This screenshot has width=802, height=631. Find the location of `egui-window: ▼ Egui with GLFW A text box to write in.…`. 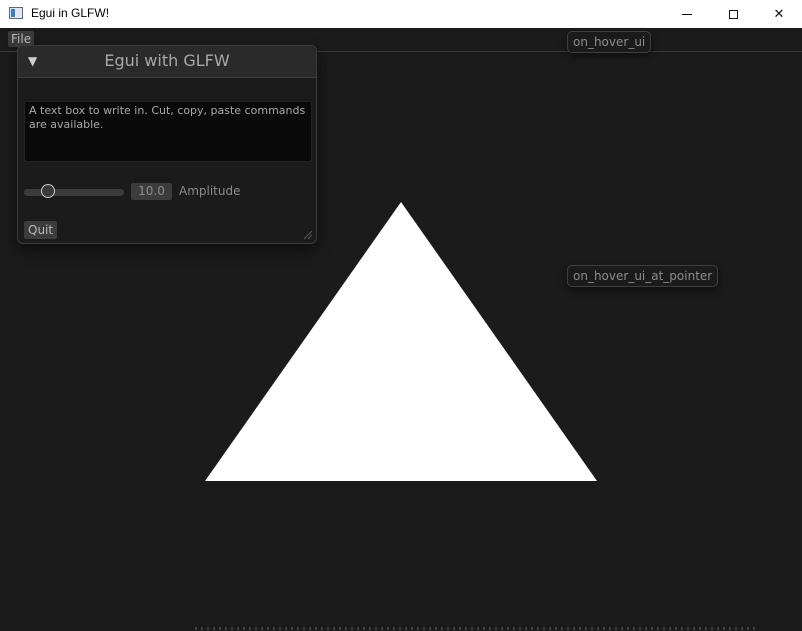

egui-window: ▼ Egui with GLFW A text box to write in.… is located at coordinates (167, 144).